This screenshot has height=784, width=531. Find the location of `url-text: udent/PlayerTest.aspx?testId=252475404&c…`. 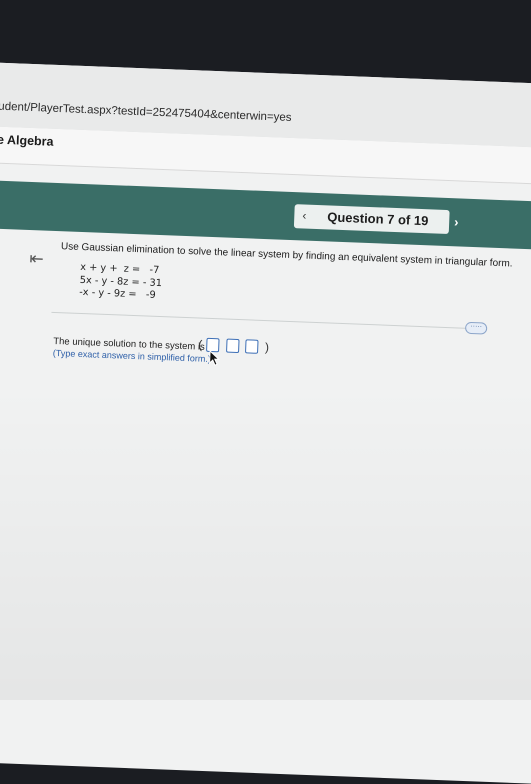

url-text: udent/PlayerTest.aspx?testId=252475404&c… is located at coordinates (146, 112).